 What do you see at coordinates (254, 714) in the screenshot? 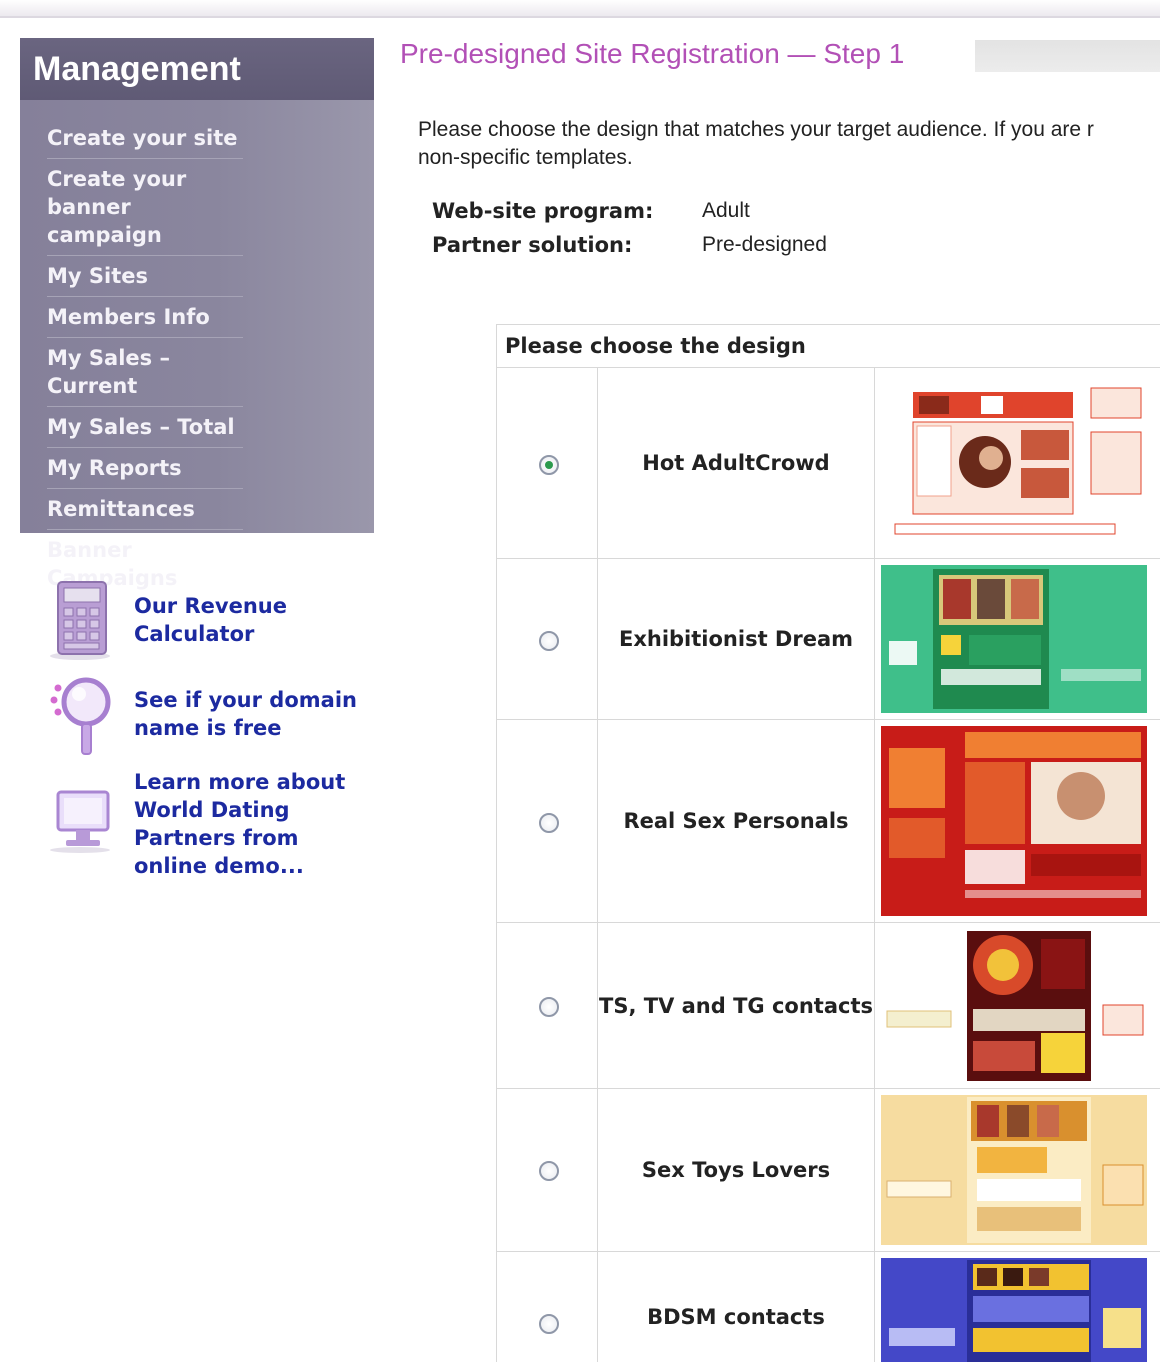
I see `domain-check-label: See if your domain name is free` at bounding box center [254, 714].